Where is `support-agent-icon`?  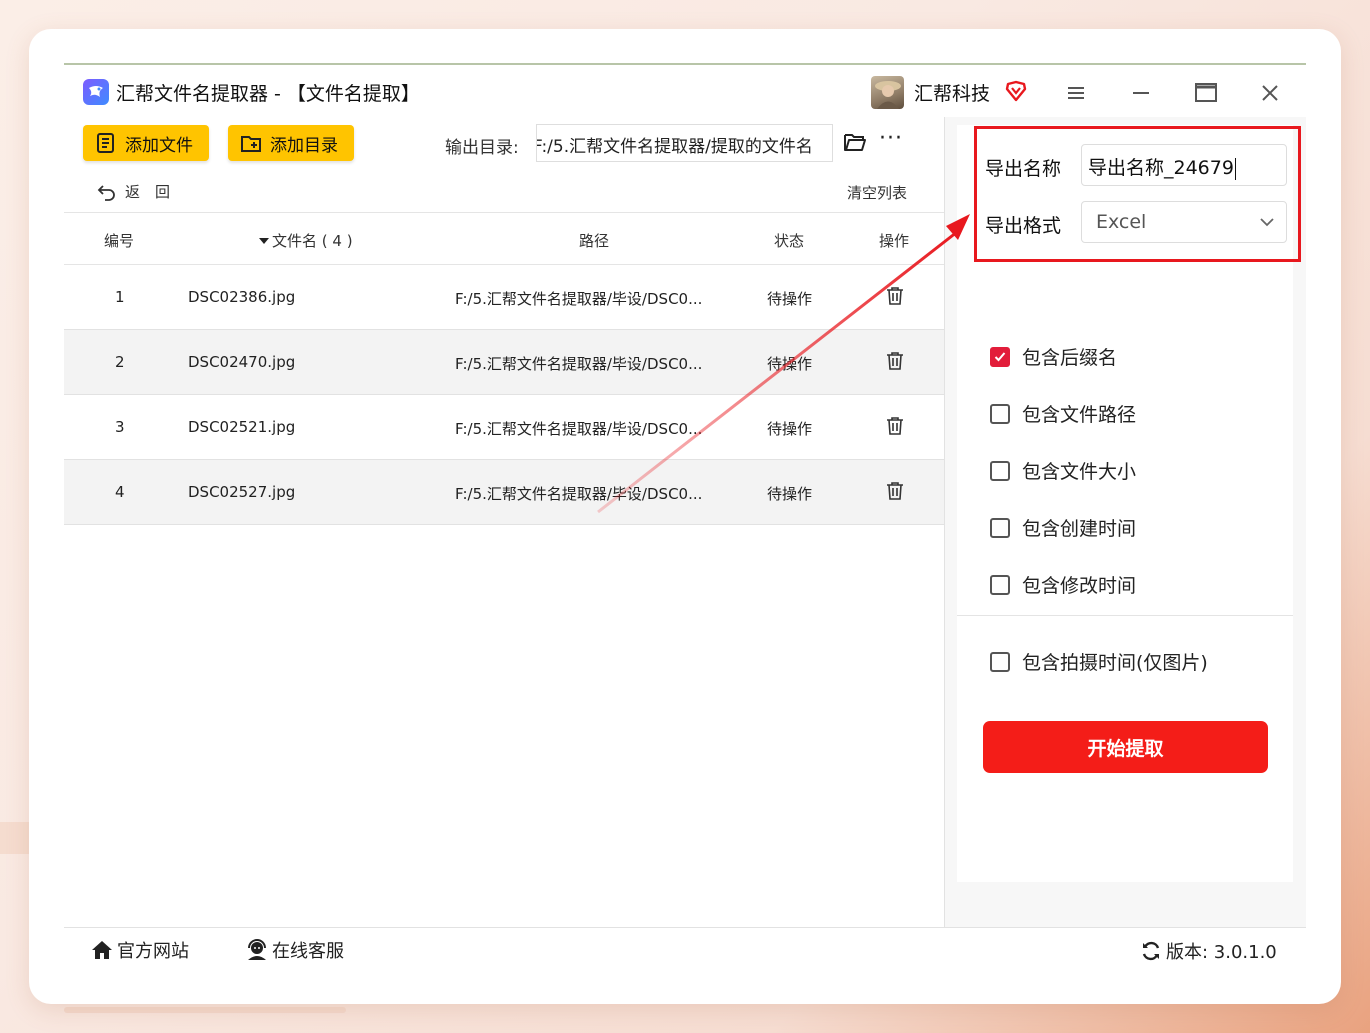 support-agent-icon is located at coordinates (257, 949).